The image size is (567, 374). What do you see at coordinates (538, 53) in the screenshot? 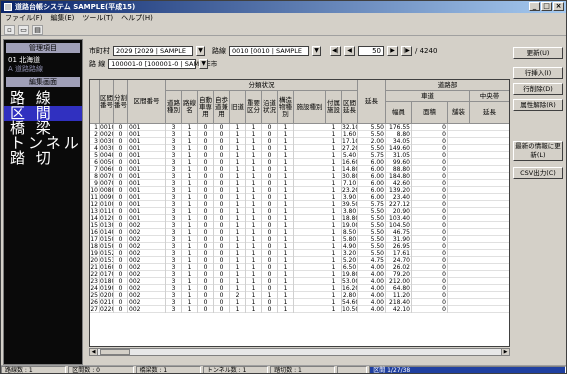
I see `update-button: 更新(U)` at bounding box center [538, 53].